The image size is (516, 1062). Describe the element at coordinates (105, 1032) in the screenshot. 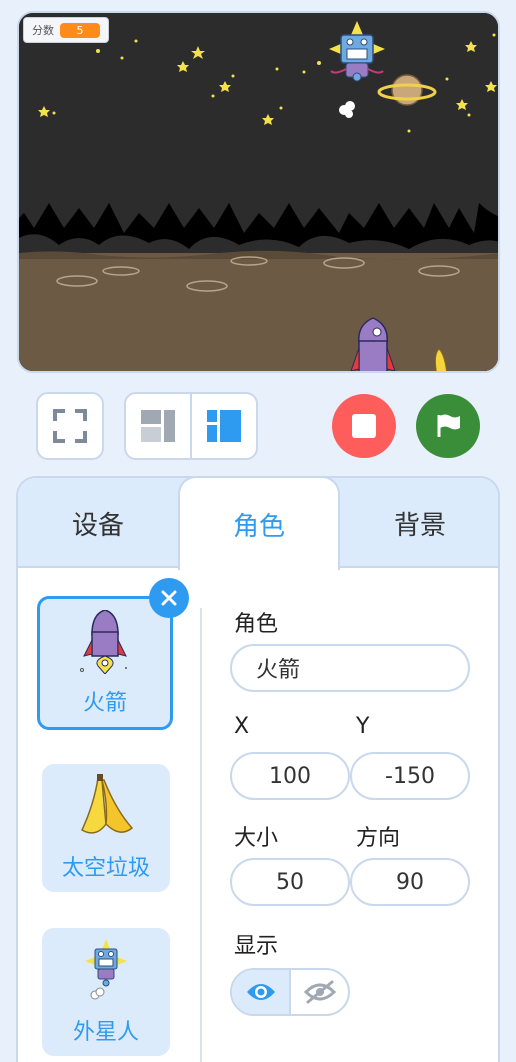

I see `sprite-name-alien: 外星人` at that location.